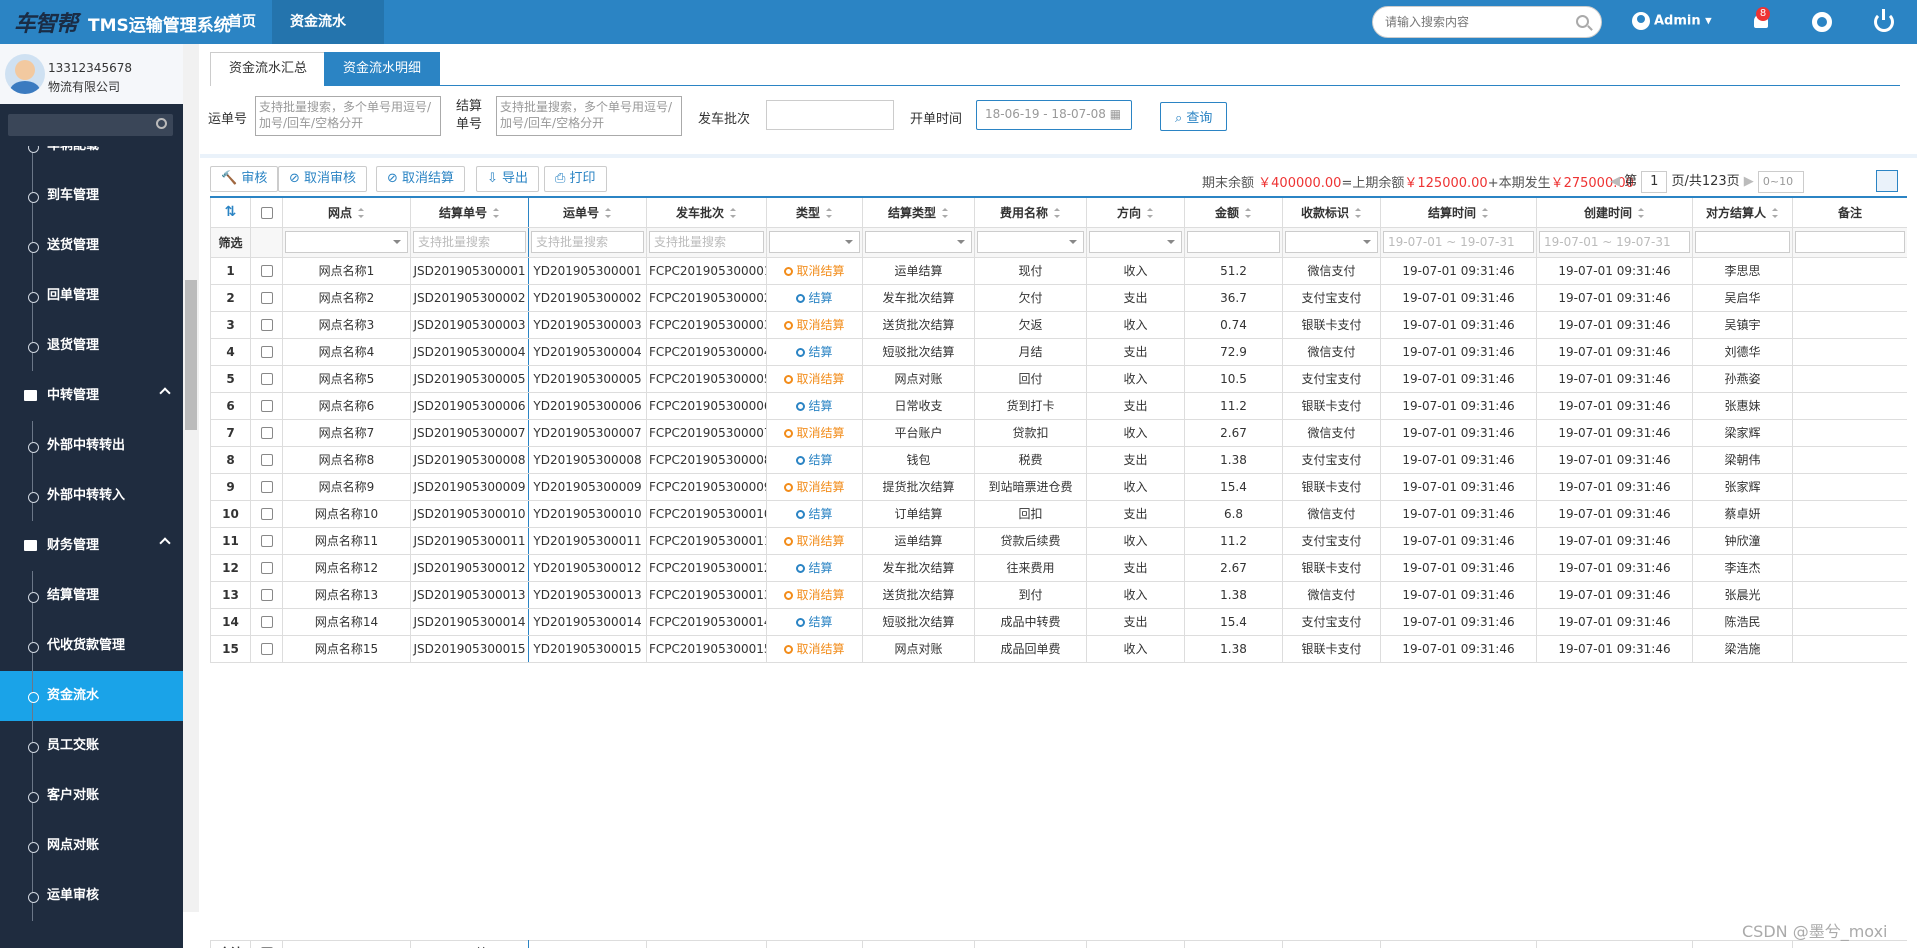 This screenshot has height=948, width=1917. Describe the element at coordinates (91, 196) in the screenshot. I see `sidebar-item-1: 到车管理` at that location.